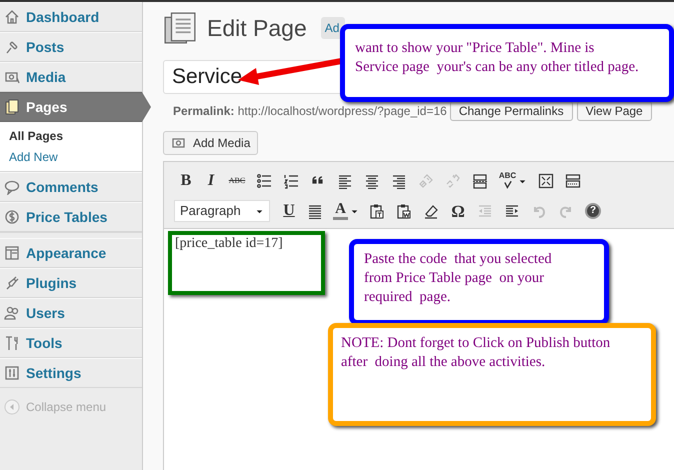 The image size is (674, 470). What do you see at coordinates (458, 211) in the screenshot?
I see `special-character-button: Ω` at bounding box center [458, 211].